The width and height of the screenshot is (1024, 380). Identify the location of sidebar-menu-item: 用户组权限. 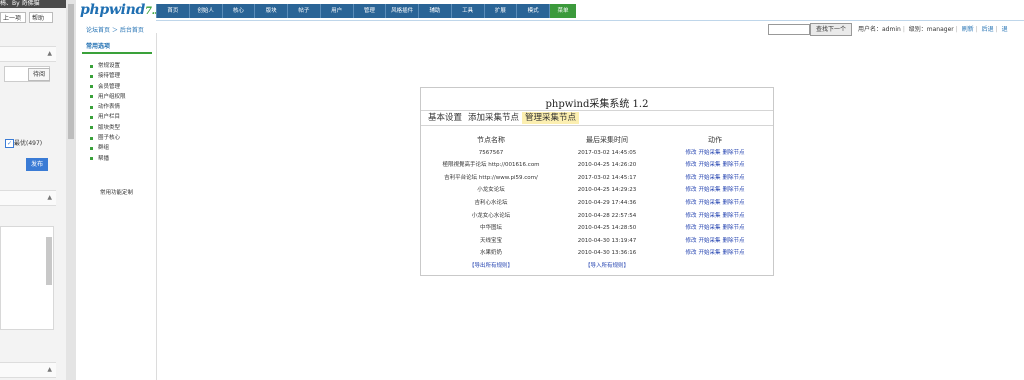
(108, 97).